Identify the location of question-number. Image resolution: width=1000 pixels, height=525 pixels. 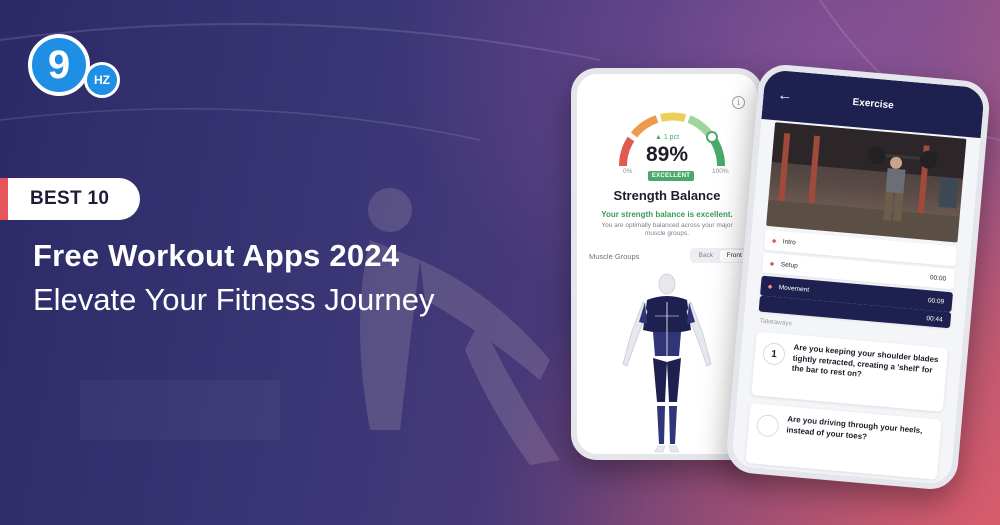
(767, 425).